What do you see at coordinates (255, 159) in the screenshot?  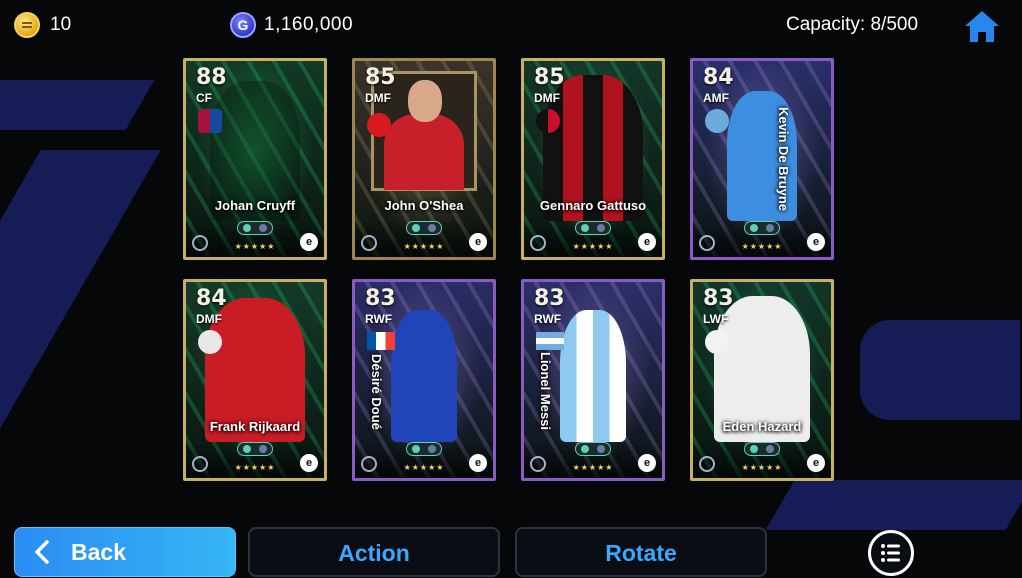 I see `player-card: 88 CF Johan Cruyff ★★★★★ e` at bounding box center [255, 159].